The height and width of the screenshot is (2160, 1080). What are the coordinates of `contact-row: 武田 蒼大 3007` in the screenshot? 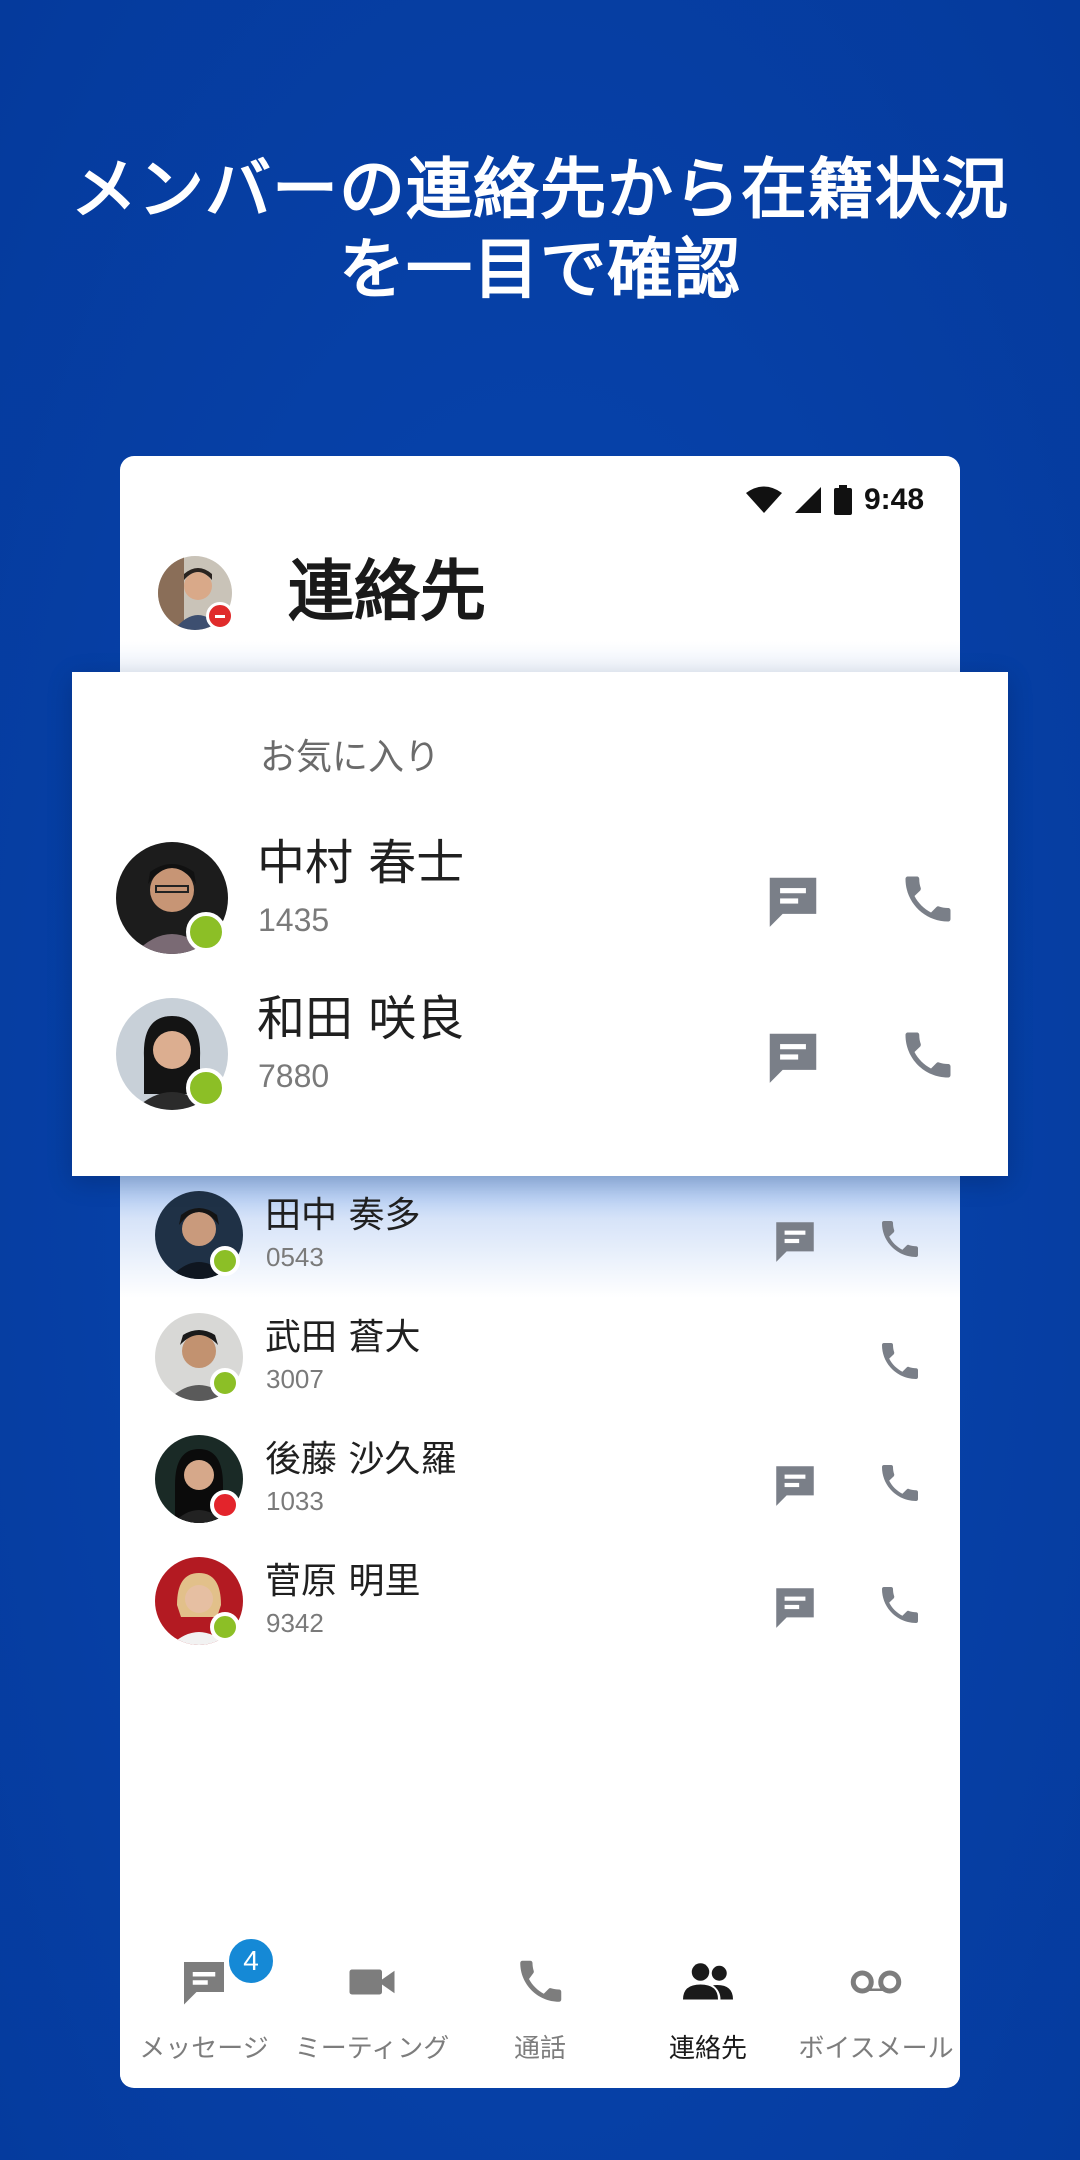 It's located at (540, 1359).